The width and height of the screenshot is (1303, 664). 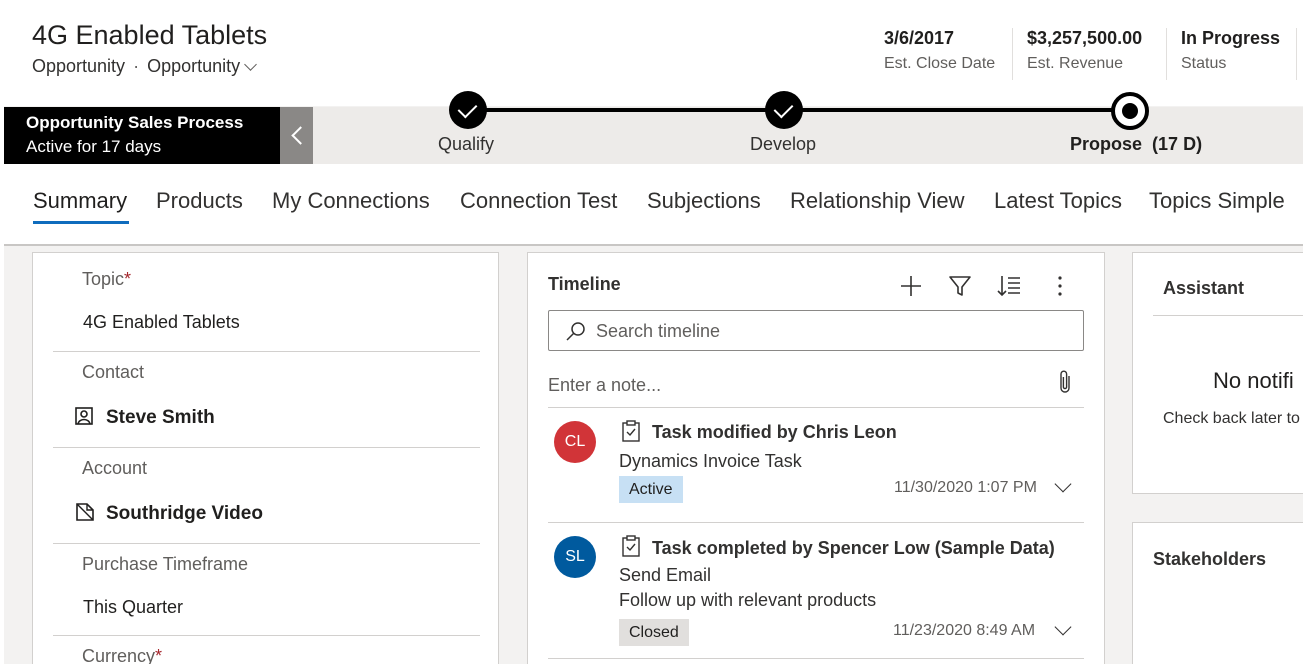 I want to click on stage-qualify-label: Qualify, so click(x=466, y=144).